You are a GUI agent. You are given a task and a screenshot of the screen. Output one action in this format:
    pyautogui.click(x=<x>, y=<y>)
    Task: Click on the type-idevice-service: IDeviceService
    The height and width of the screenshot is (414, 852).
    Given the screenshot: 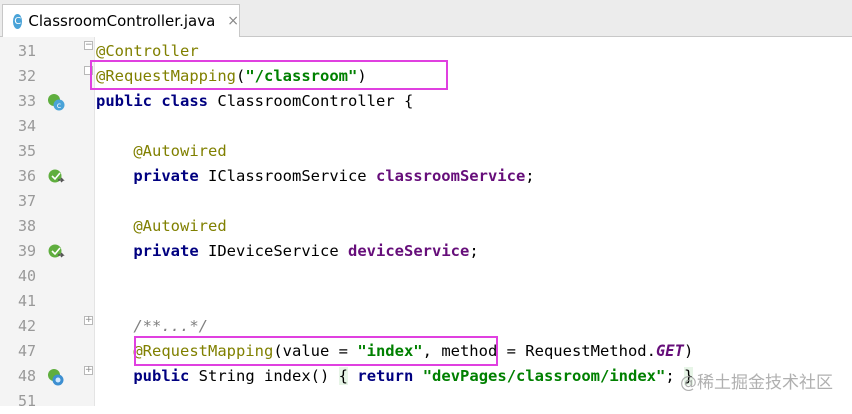 What is the action you would take?
    pyautogui.click(x=273, y=251)
    